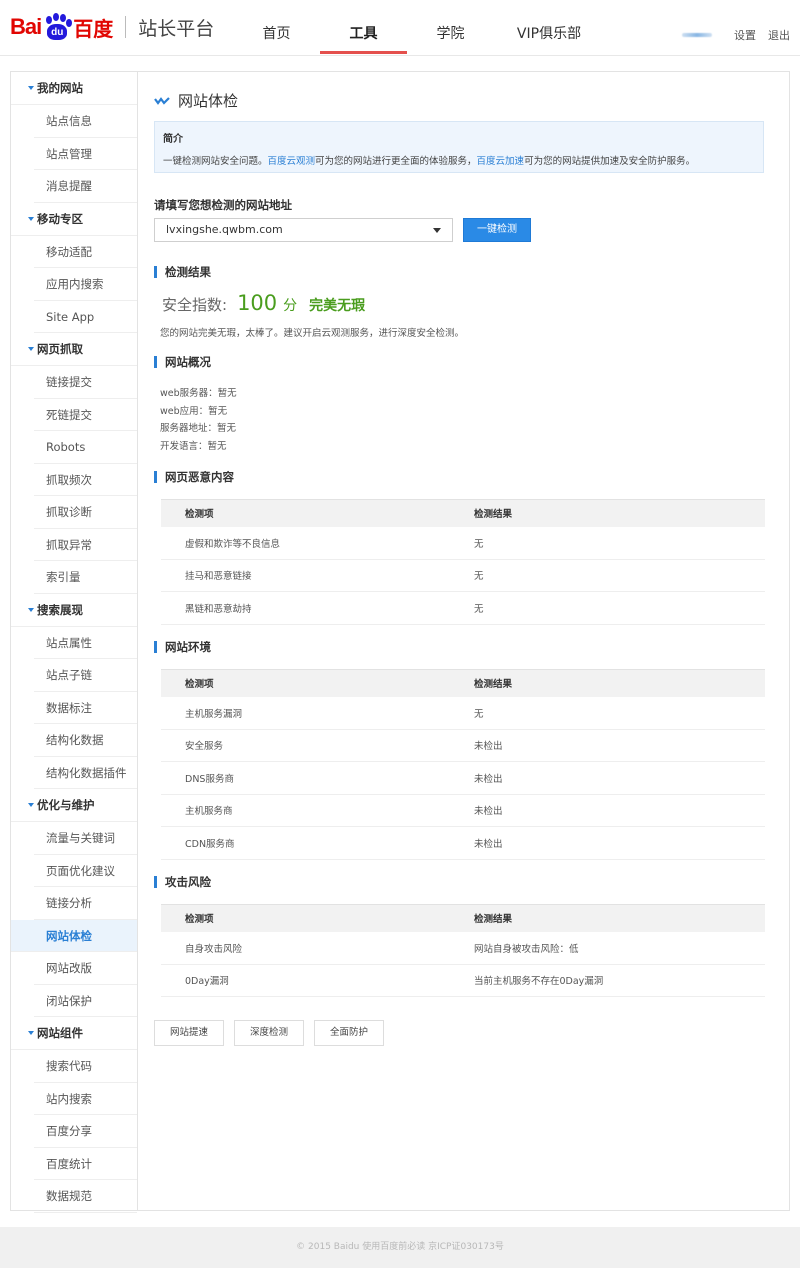 The height and width of the screenshot is (1268, 800). I want to click on top-header: Bai du 百度 站长平台 首页 工具 学院 VIP俱乐部 设置 退出, so click(400, 28).